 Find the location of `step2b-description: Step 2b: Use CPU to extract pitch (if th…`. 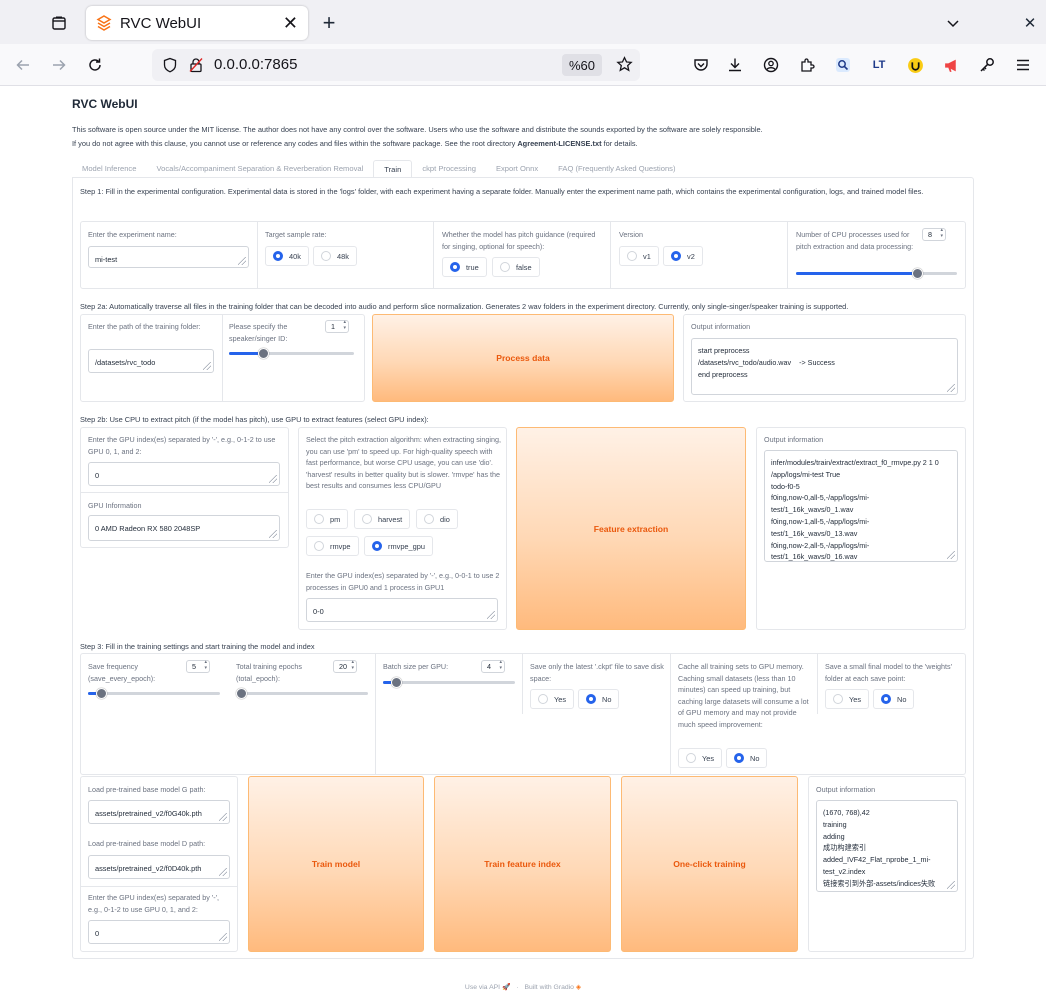

step2b-description: Step 2b: Use CPU to extract pitch (if th… is located at coordinates (254, 419).